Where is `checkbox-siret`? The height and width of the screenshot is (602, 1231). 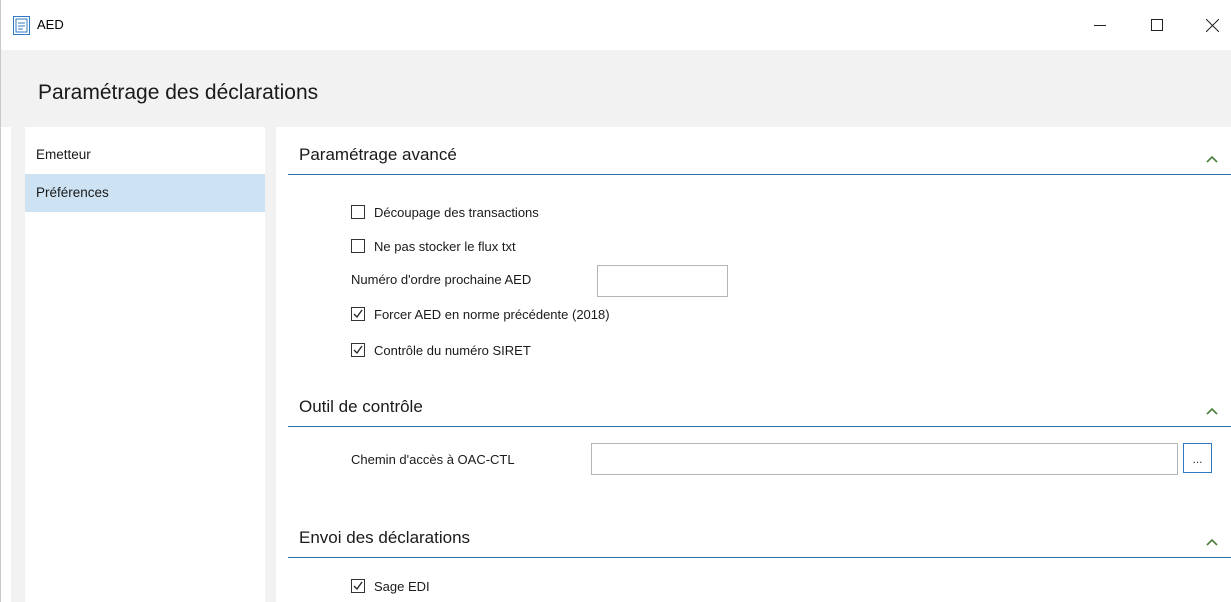
checkbox-siret is located at coordinates (358, 350).